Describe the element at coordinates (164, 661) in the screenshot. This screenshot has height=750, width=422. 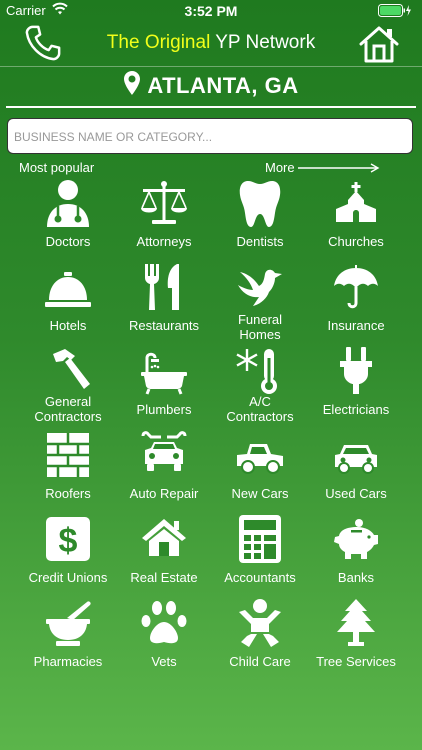
I see `category-label: Vets` at that location.